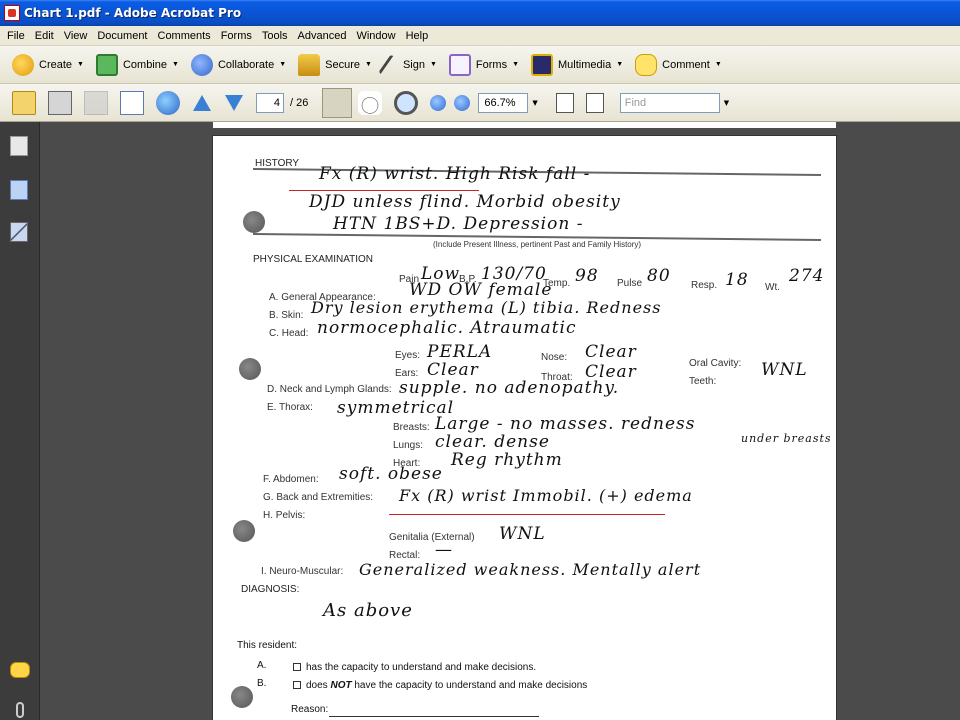 The image size is (960, 720). I want to click on print-icon, so click(60, 102).